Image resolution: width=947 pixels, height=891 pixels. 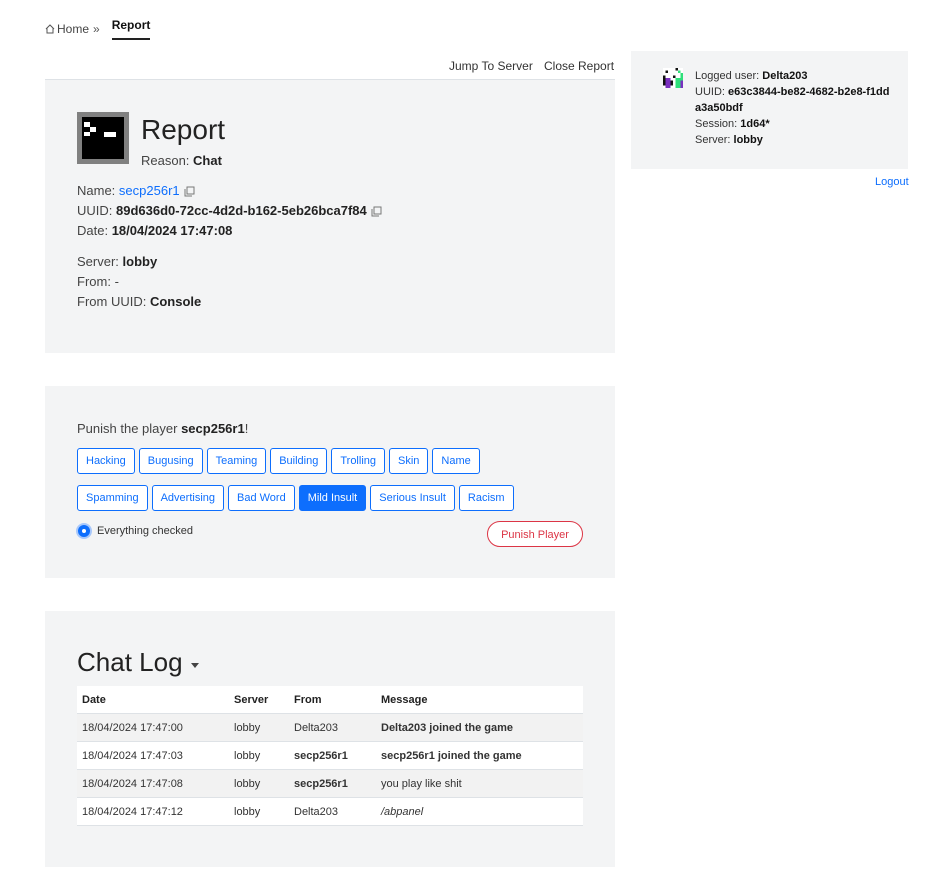 I want to click on reason-button-skin: Skin, so click(x=409, y=461).